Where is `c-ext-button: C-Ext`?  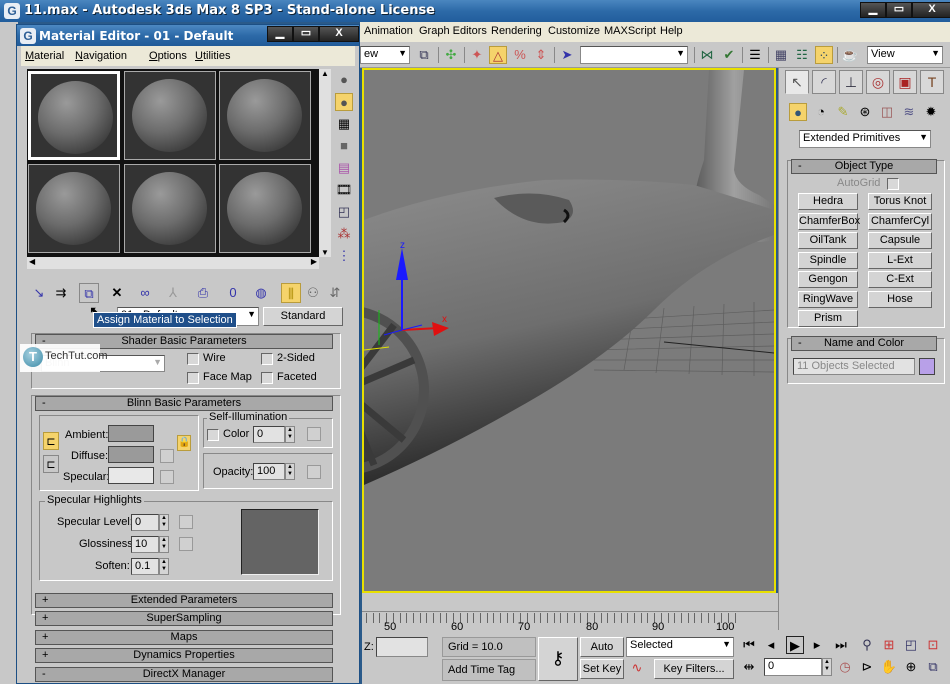
c-ext-button: C-Ext is located at coordinates (900, 279).